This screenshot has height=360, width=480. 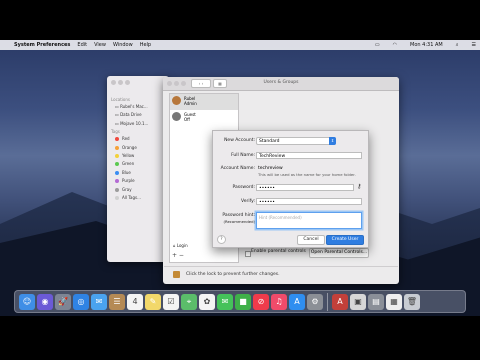 I want to click on maps-icon: ⌖, so click(x=189, y=301).